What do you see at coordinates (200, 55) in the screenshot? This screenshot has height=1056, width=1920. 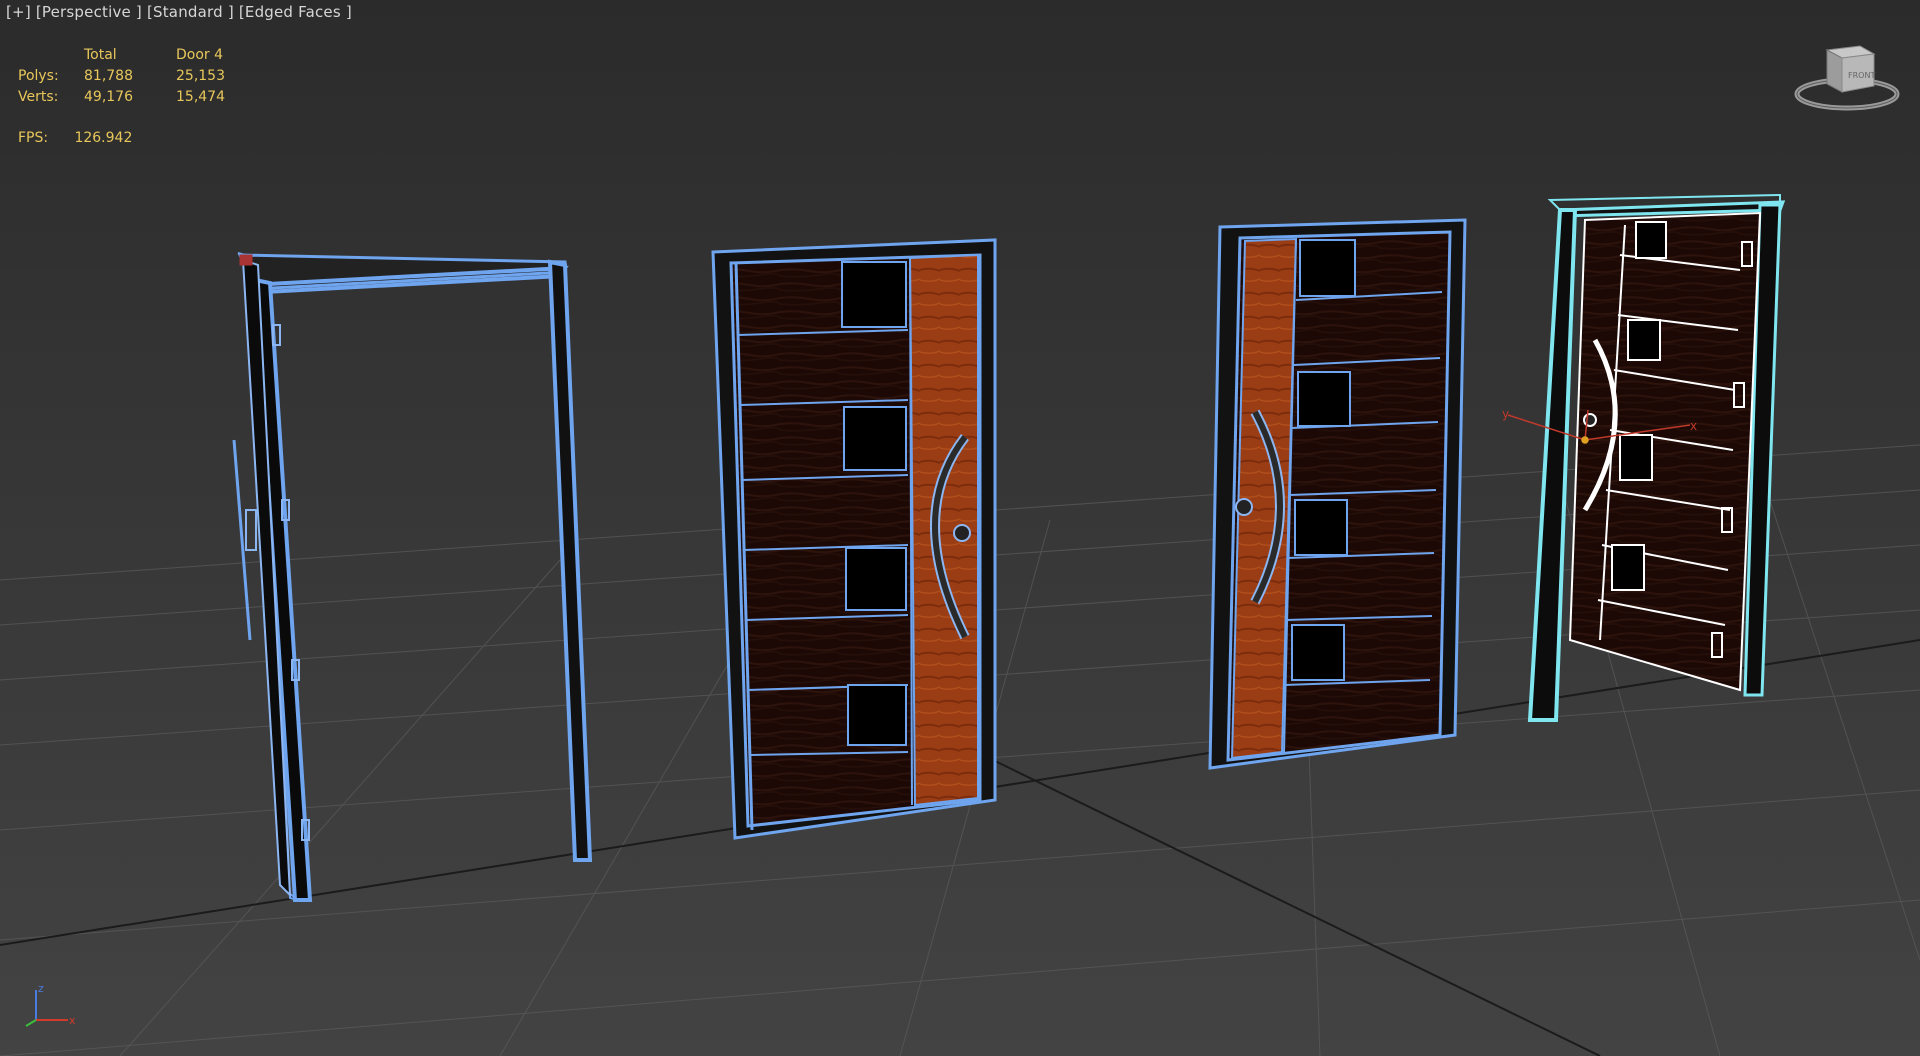 I see `stats-header-selected: Door 4` at bounding box center [200, 55].